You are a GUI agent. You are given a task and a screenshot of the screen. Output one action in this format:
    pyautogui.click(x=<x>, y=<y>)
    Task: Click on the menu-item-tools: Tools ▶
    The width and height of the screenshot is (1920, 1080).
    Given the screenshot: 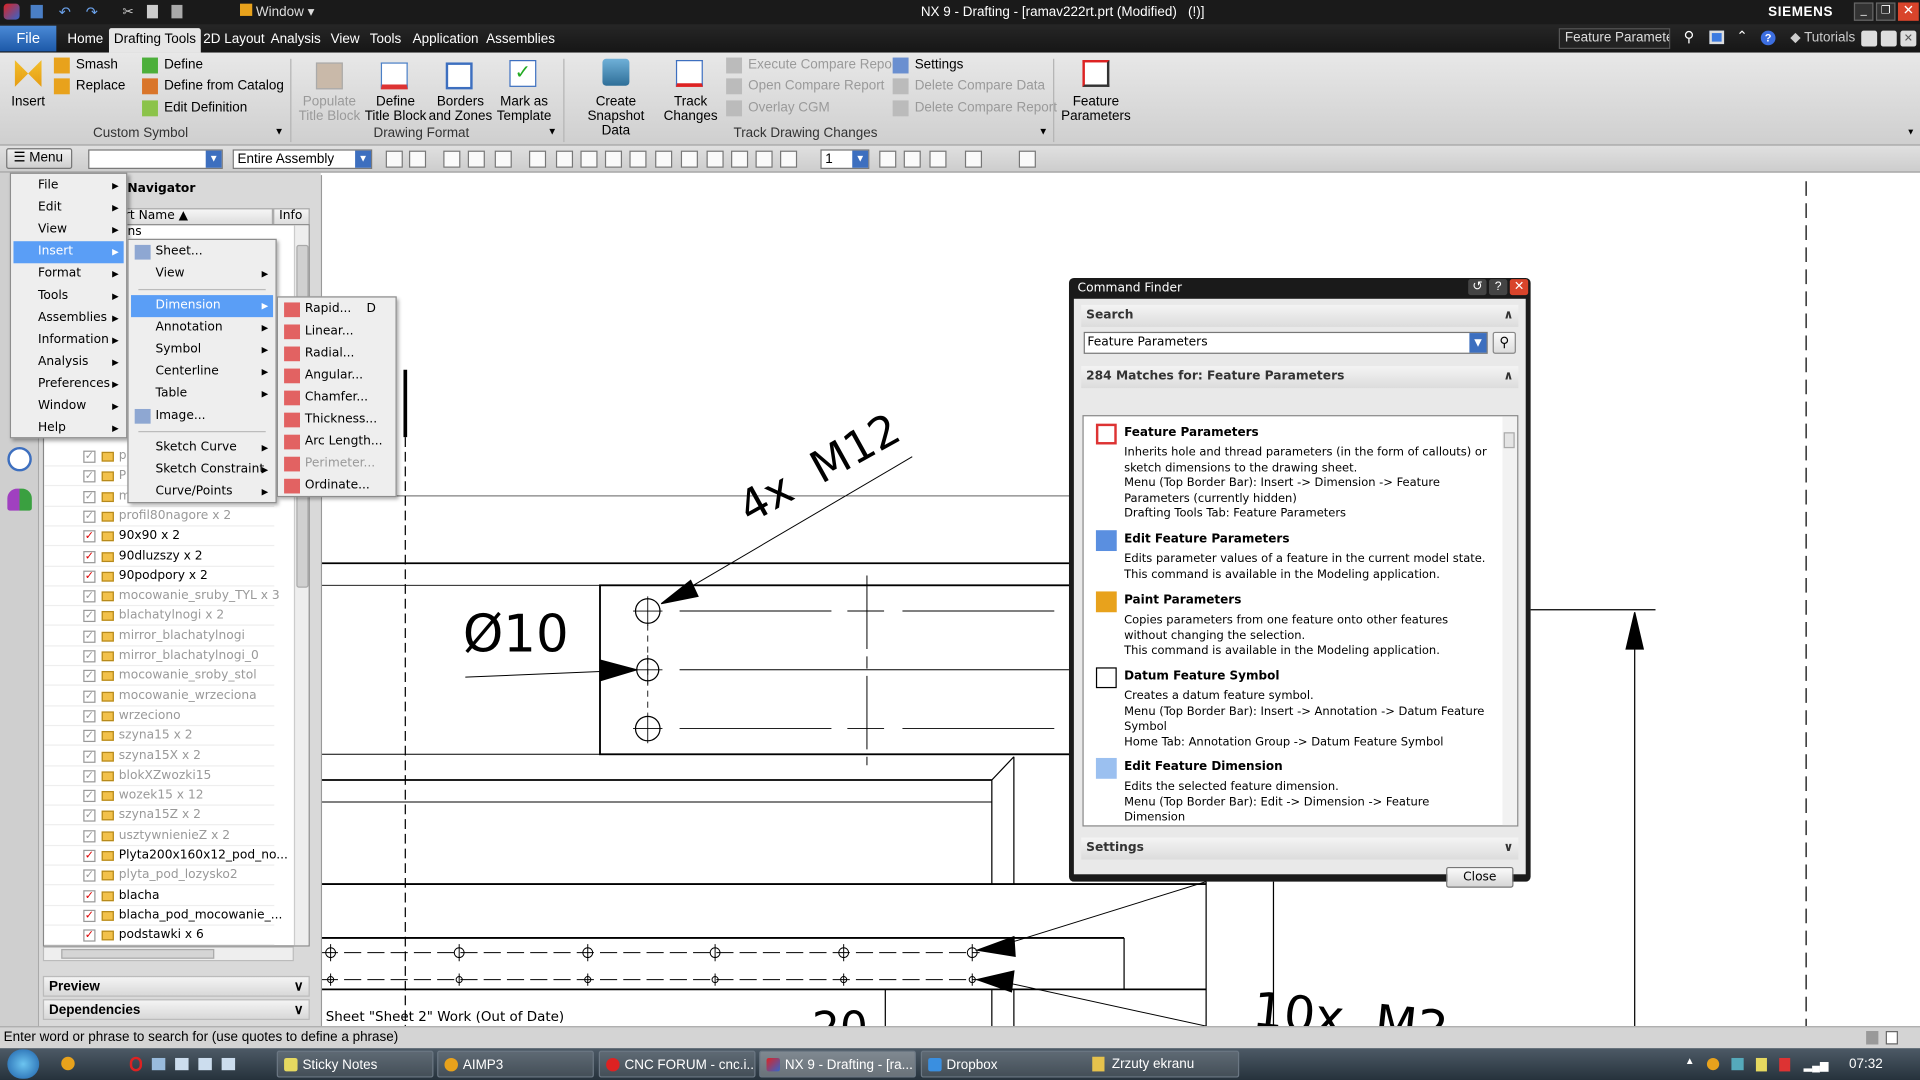 What is the action you would take?
    pyautogui.click(x=68, y=296)
    